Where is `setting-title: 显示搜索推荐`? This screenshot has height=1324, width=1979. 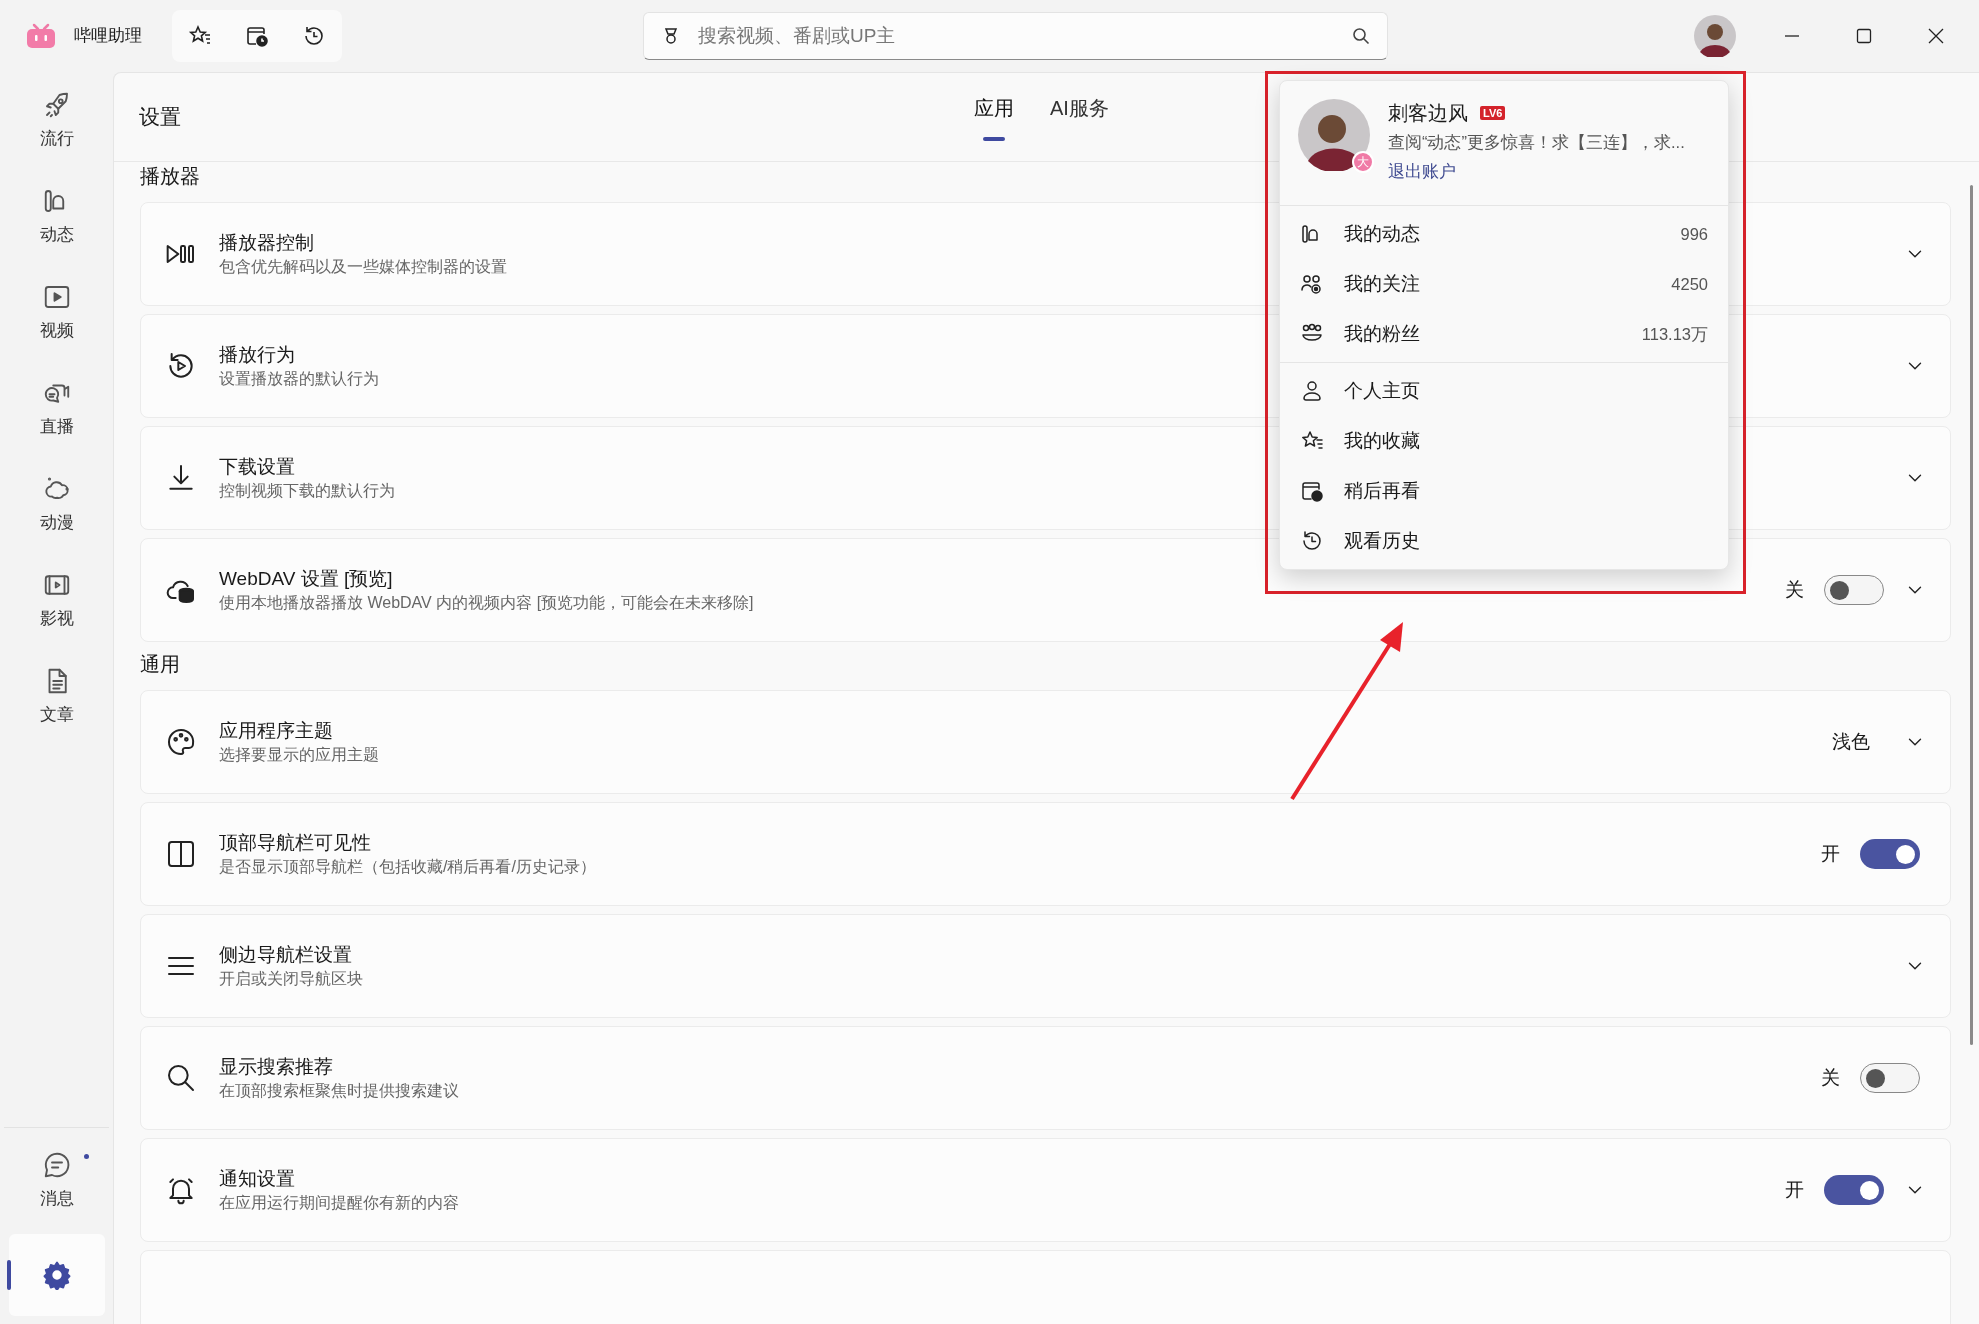
setting-title: 显示搜索推荐 is located at coordinates (276, 1067).